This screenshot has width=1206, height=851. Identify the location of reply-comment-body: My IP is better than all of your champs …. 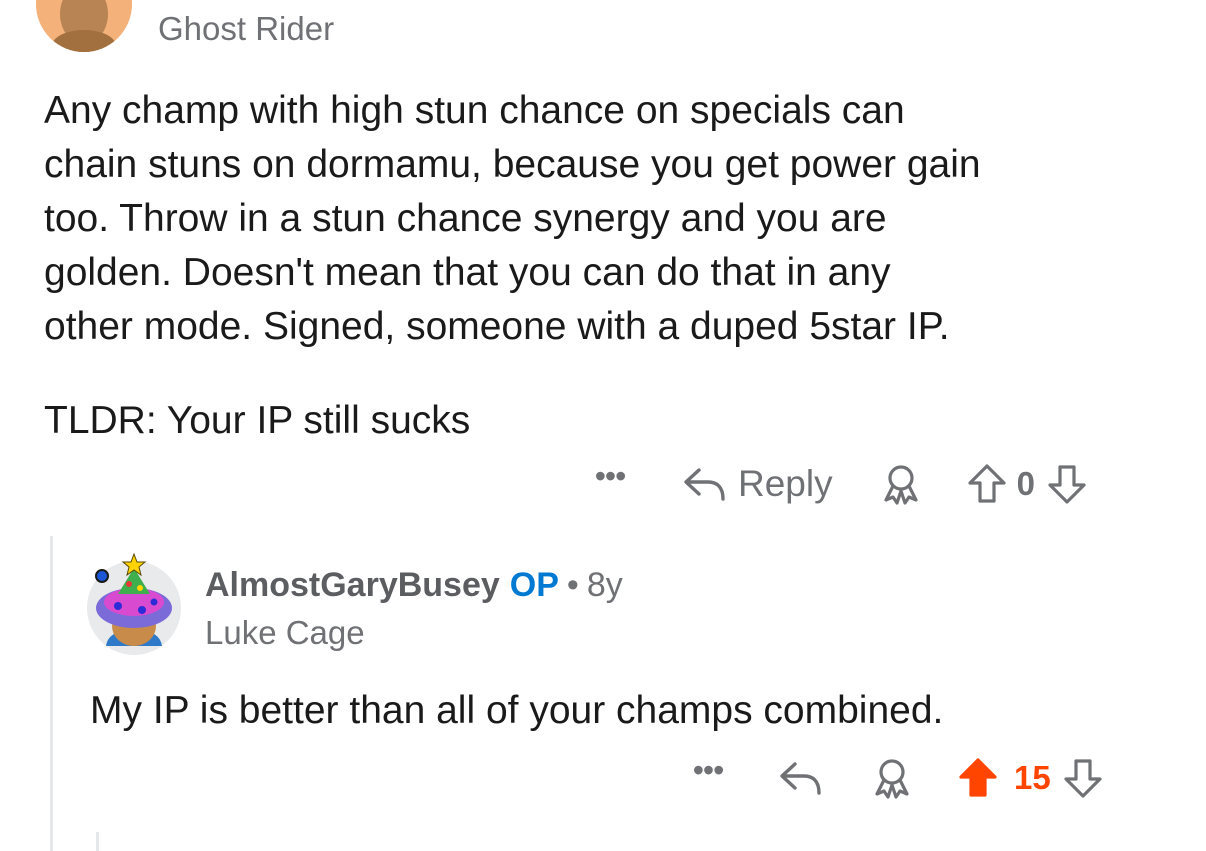
(517, 710).